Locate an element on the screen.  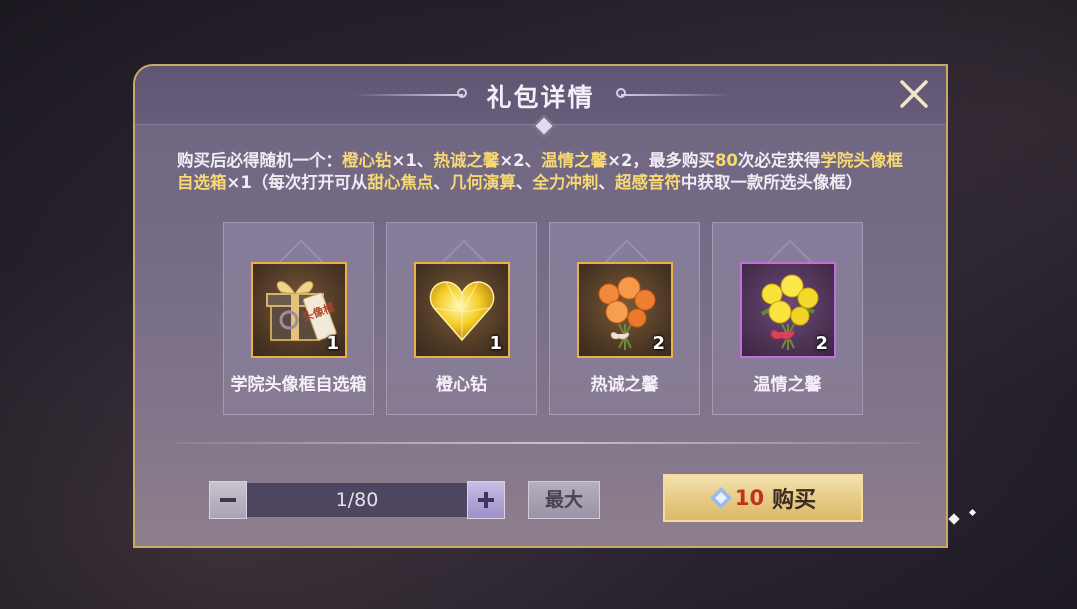
dialog-title: 礼包详情 is located at coordinates (540, 97).